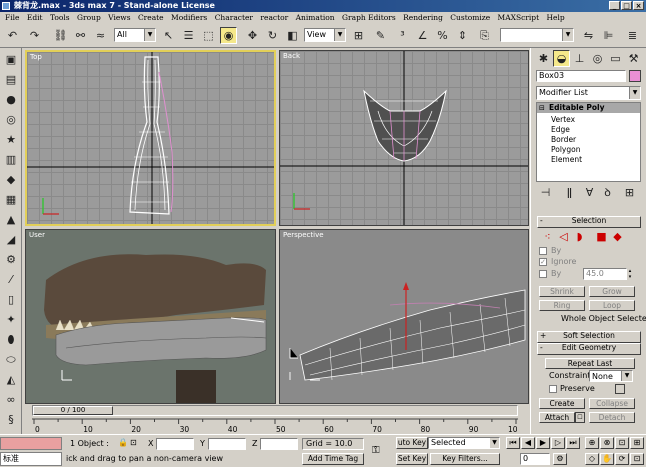 Image resolution: width=646 pixels, height=467 pixels. Describe the element at coordinates (291, 56) in the screenshot. I see `viewport-label-back: Back` at that location.